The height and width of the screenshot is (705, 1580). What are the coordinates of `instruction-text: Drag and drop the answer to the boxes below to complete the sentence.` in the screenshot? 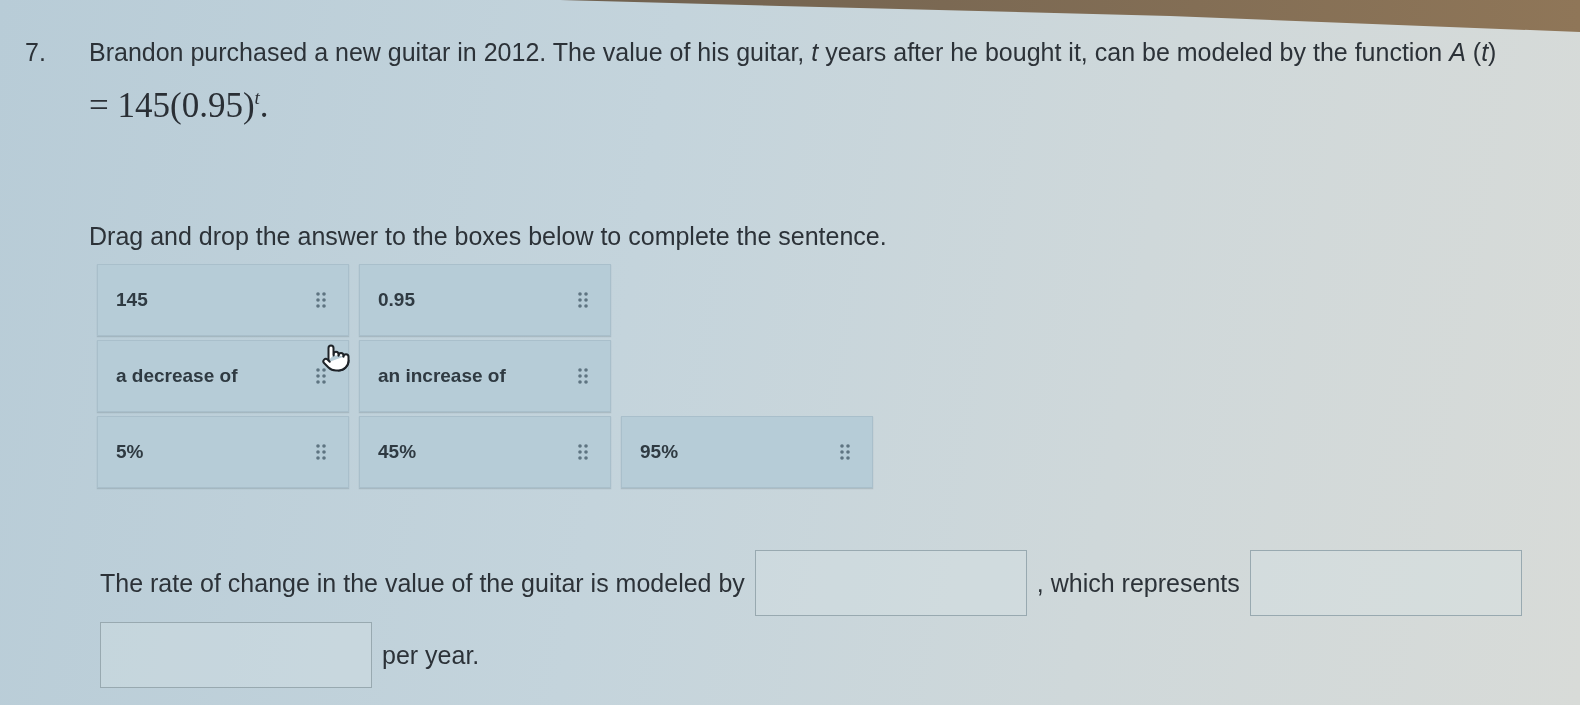 It's located at (488, 236).